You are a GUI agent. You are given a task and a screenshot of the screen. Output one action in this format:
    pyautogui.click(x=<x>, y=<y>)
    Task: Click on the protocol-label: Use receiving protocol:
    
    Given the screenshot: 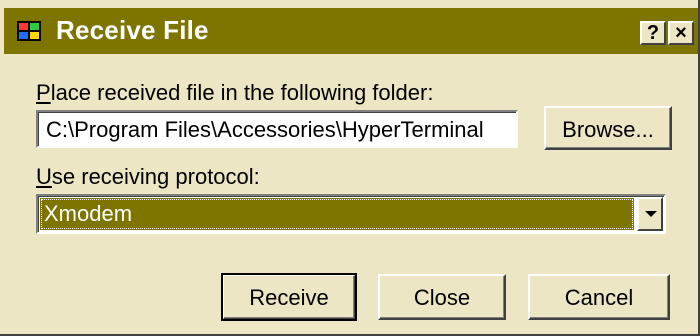 What is the action you would take?
    pyautogui.click(x=148, y=176)
    